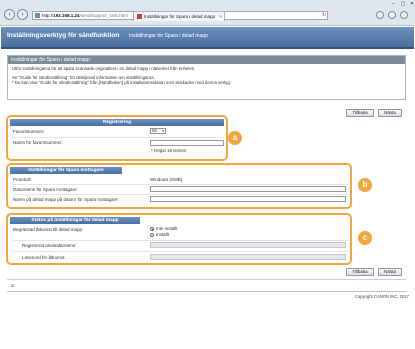 This screenshot has height=349, width=415. What do you see at coordinates (248, 199) in the screenshot?
I see `folder-path-input` at bounding box center [248, 199].